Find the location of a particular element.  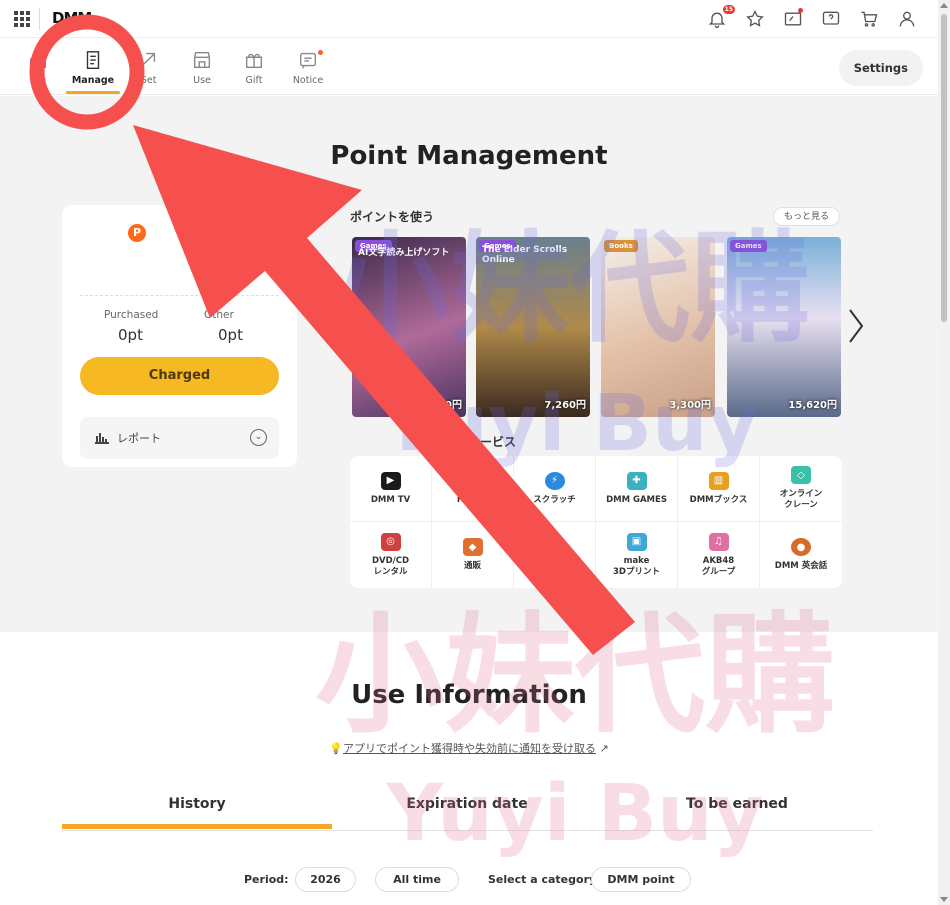

point-logo-icon: P is located at coordinates (137, 233).